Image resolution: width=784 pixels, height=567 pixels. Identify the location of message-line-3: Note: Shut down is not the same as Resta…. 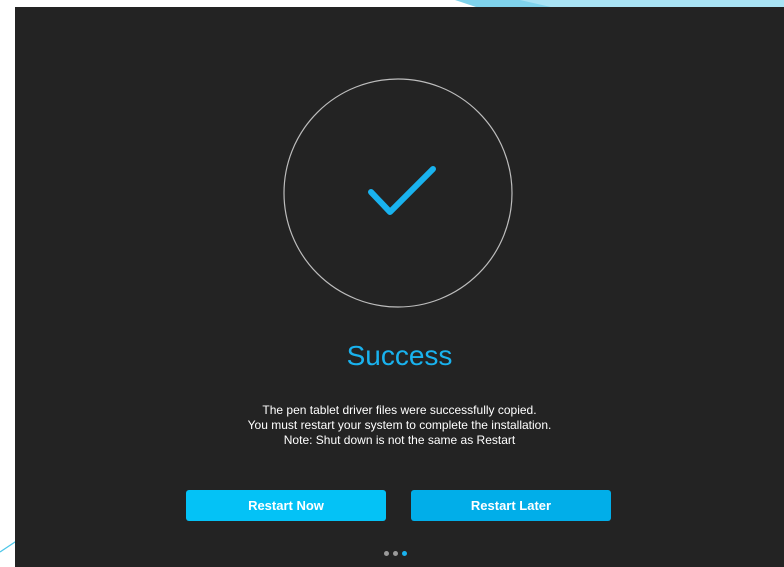
(399, 440).